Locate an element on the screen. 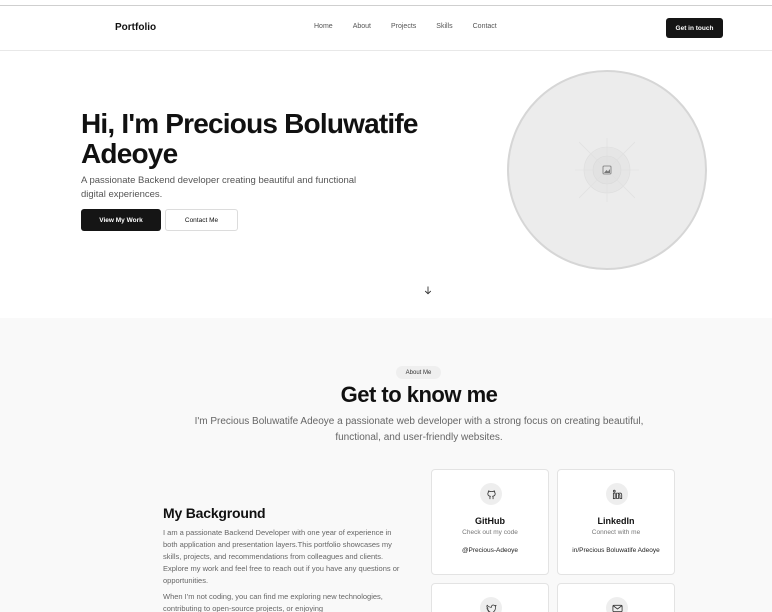 The height and width of the screenshot is (612, 772). nav-link-projects: Projects is located at coordinates (403, 26).